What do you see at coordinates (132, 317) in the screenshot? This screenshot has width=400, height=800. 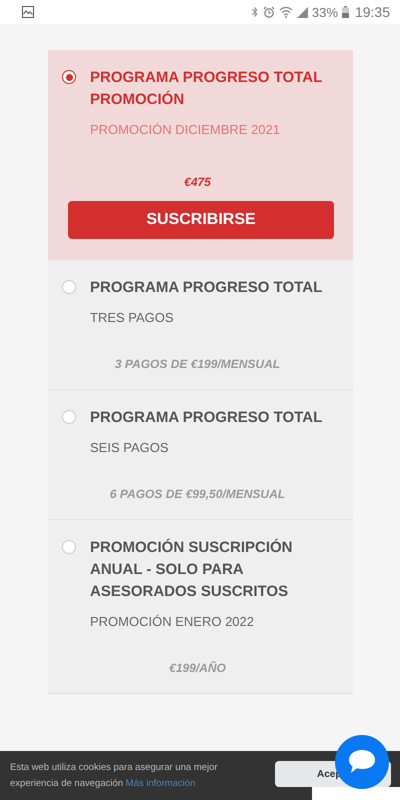 I see `plan-subtitle: TRES PAGOS` at bounding box center [132, 317].